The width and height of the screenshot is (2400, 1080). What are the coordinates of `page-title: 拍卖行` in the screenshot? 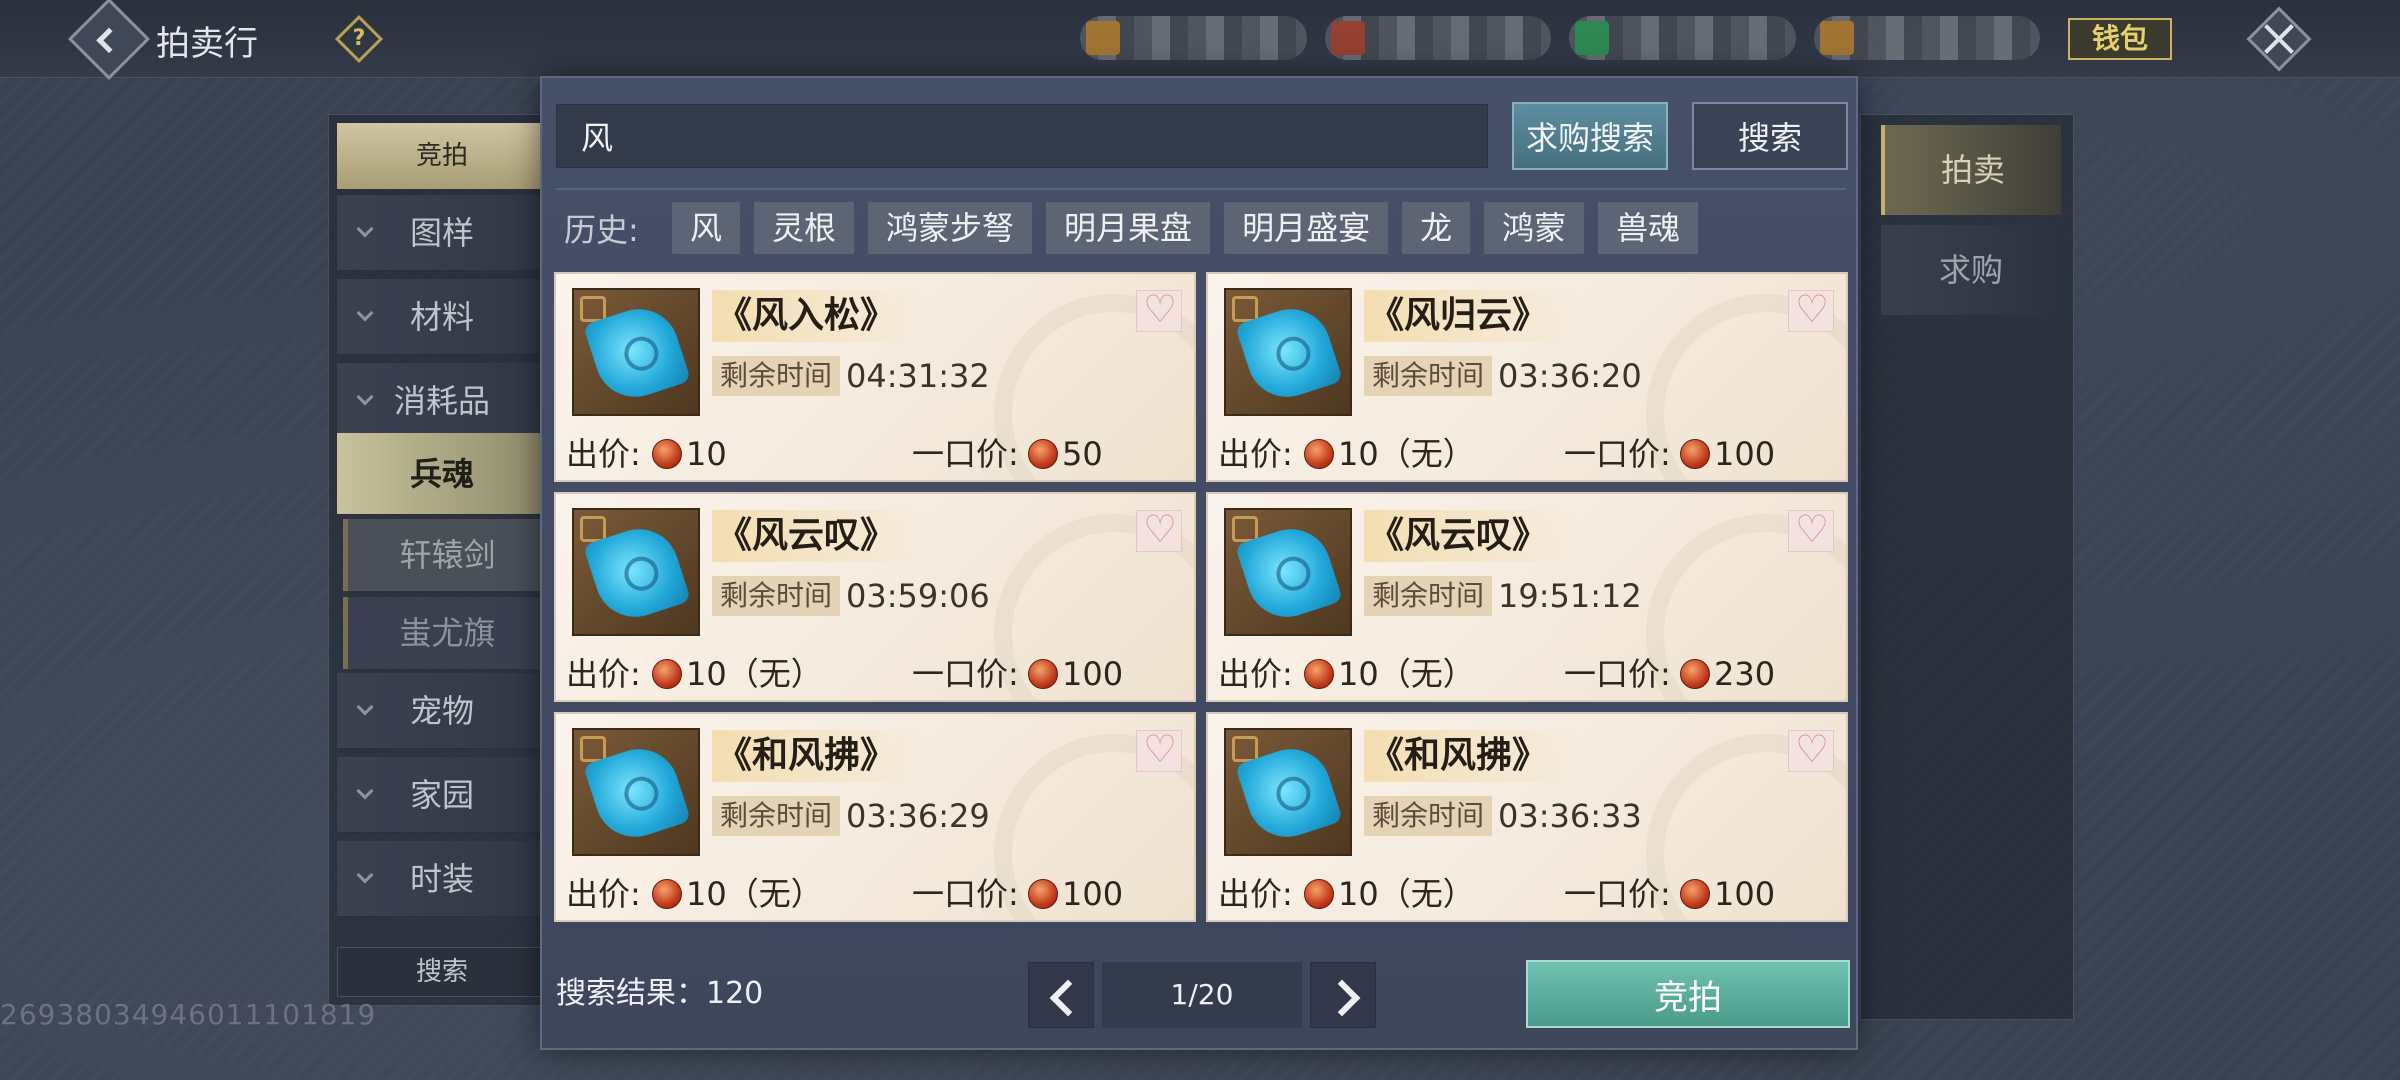 It's located at (207, 44).